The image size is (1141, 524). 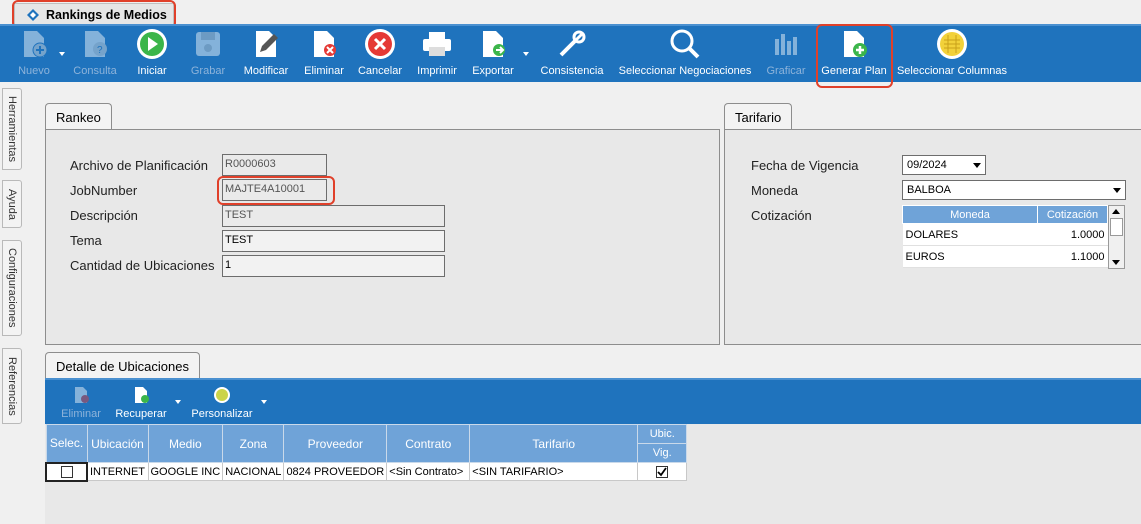 What do you see at coordinates (493, 55) in the screenshot?
I see `exportar-button: Exportar` at bounding box center [493, 55].